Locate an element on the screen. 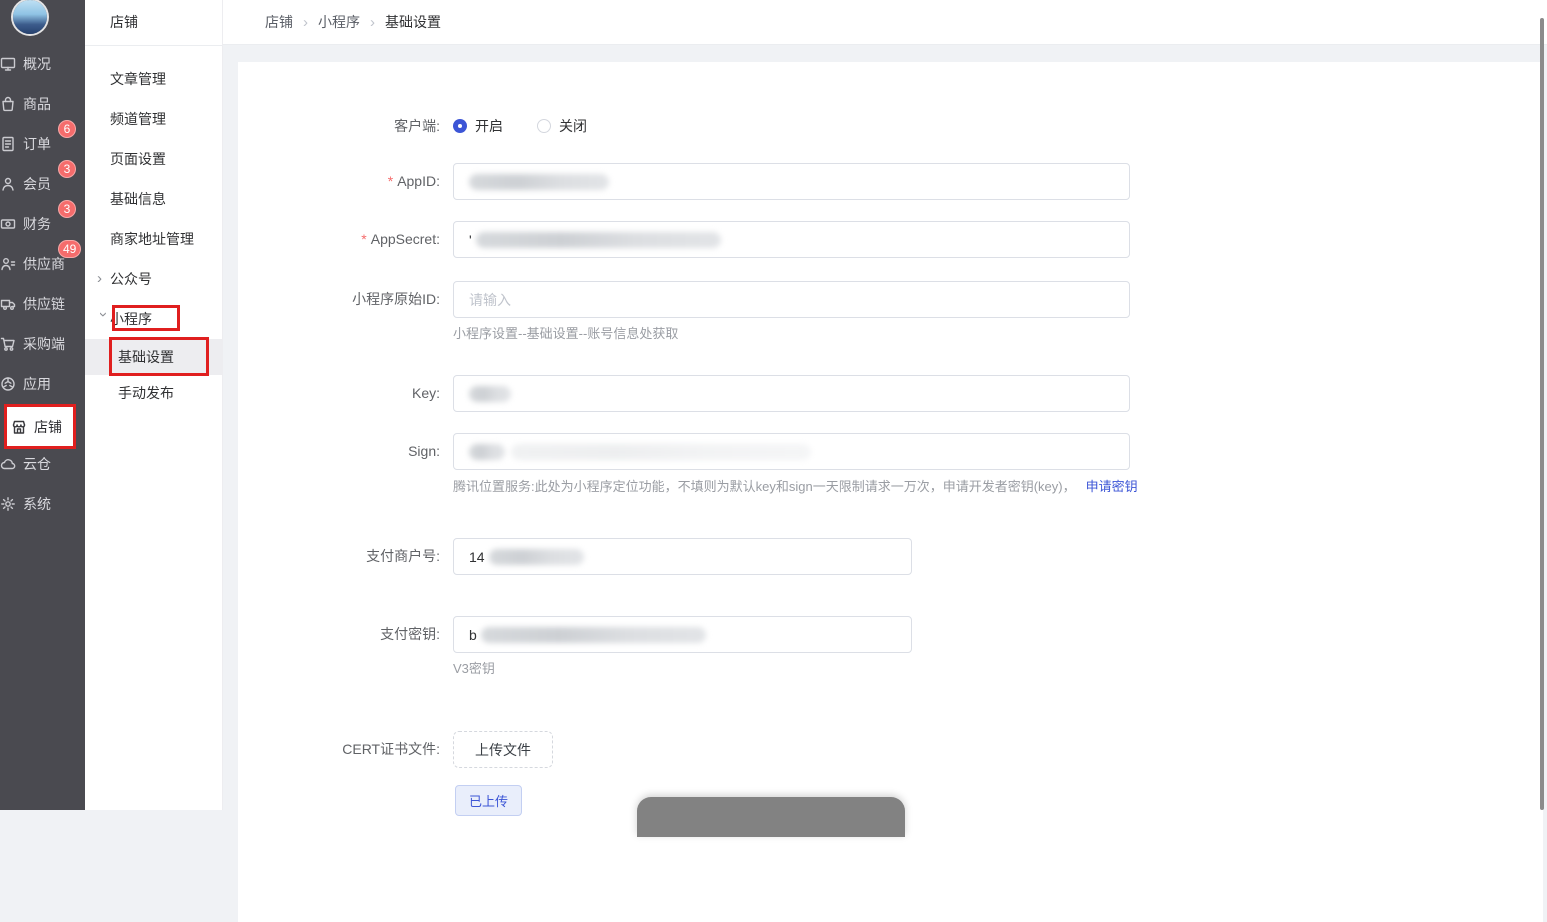  merchant-id-label: 支付商户号: is located at coordinates (403, 556).